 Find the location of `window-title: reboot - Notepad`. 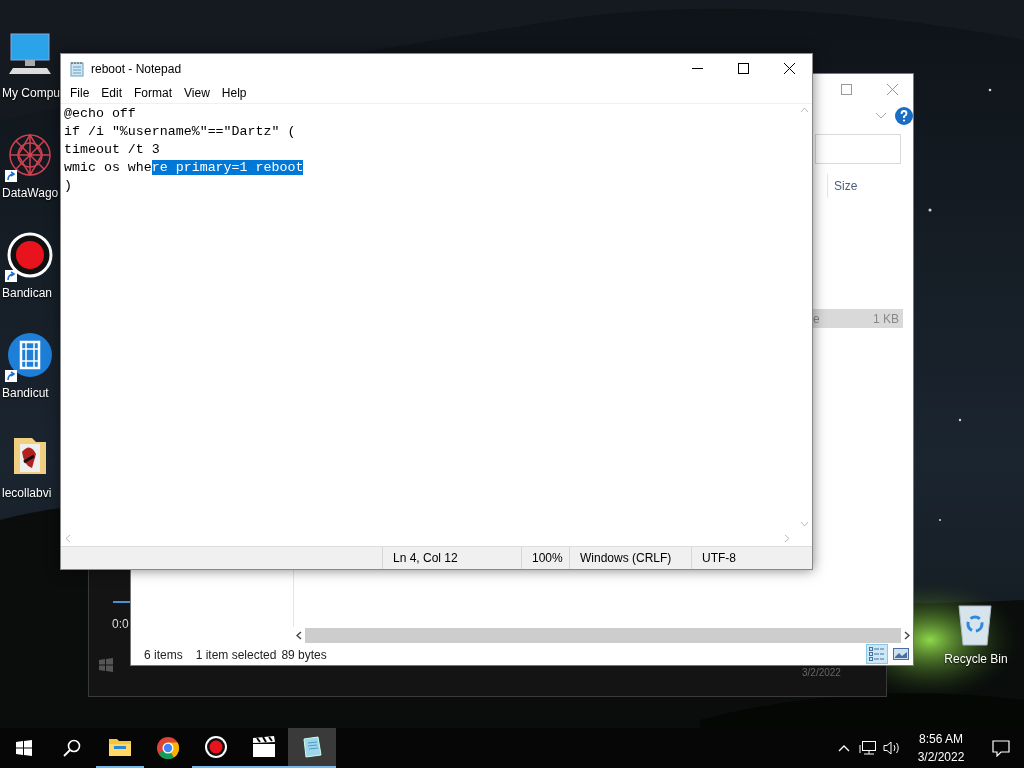

window-title: reboot - Notepad is located at coordinates (137, 68).